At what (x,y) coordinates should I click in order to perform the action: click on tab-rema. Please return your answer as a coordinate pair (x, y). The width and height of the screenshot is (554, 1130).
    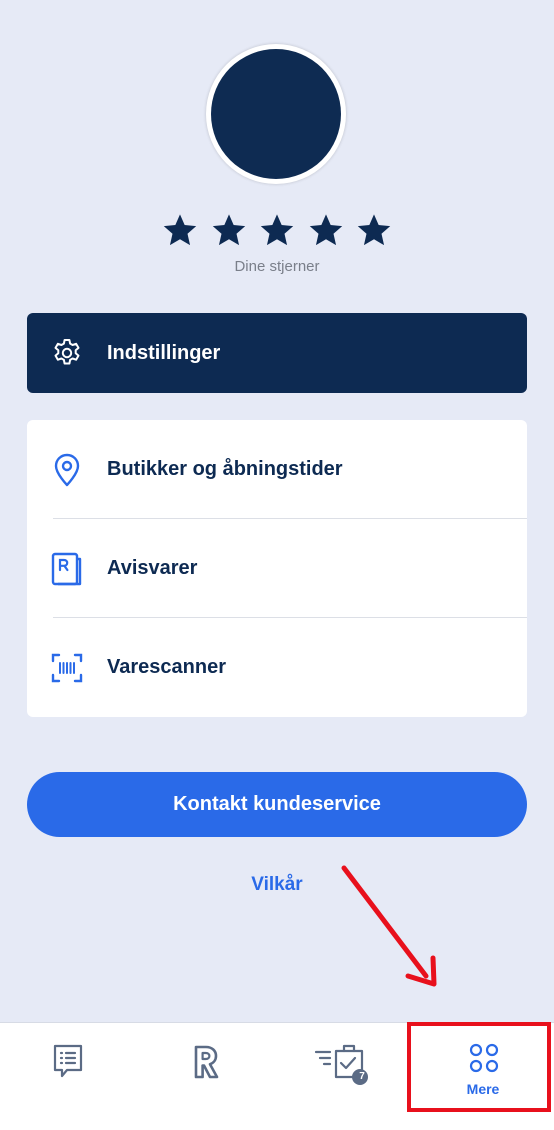
    Looking at the image, I should click on (207, 1076).